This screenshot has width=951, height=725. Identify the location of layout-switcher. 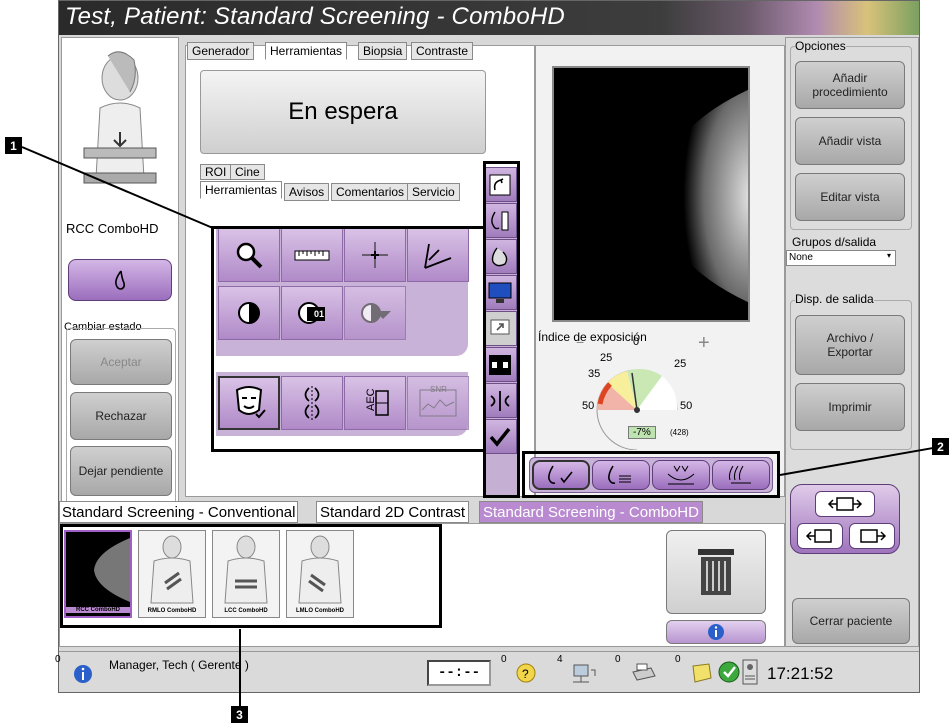
(845, 519).